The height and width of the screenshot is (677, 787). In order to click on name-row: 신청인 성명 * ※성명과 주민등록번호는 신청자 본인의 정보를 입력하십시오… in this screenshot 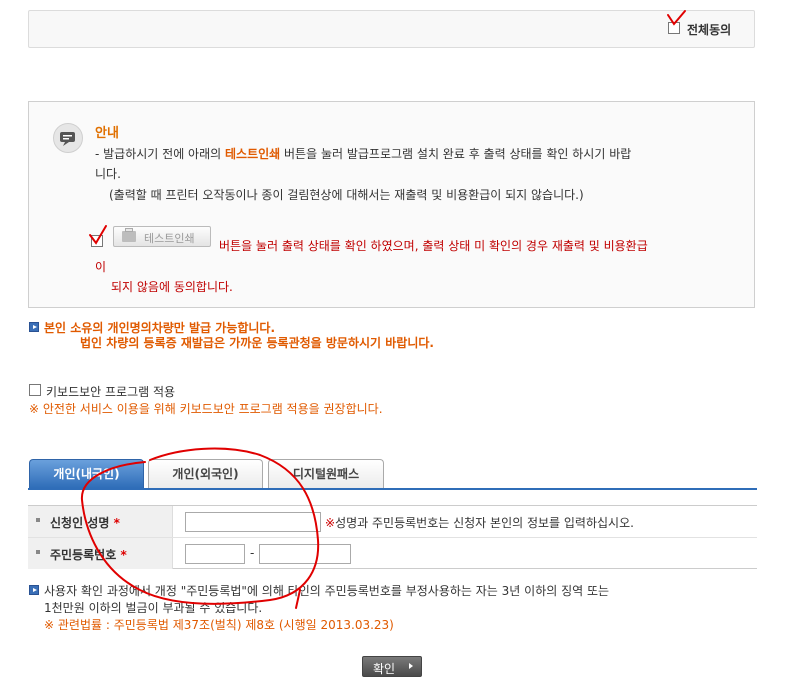, I will do `click(392, 521)`.